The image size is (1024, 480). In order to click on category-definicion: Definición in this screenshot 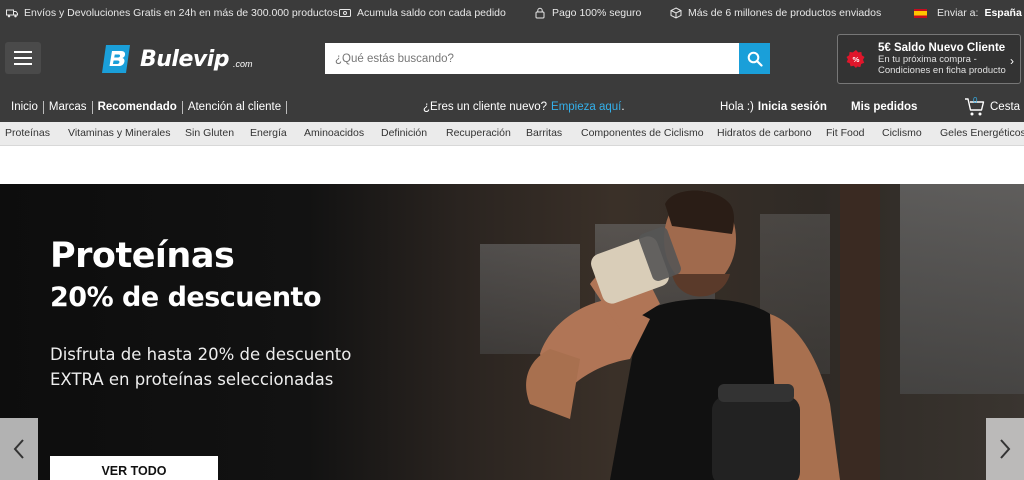, I will do `click(404, 133)`.